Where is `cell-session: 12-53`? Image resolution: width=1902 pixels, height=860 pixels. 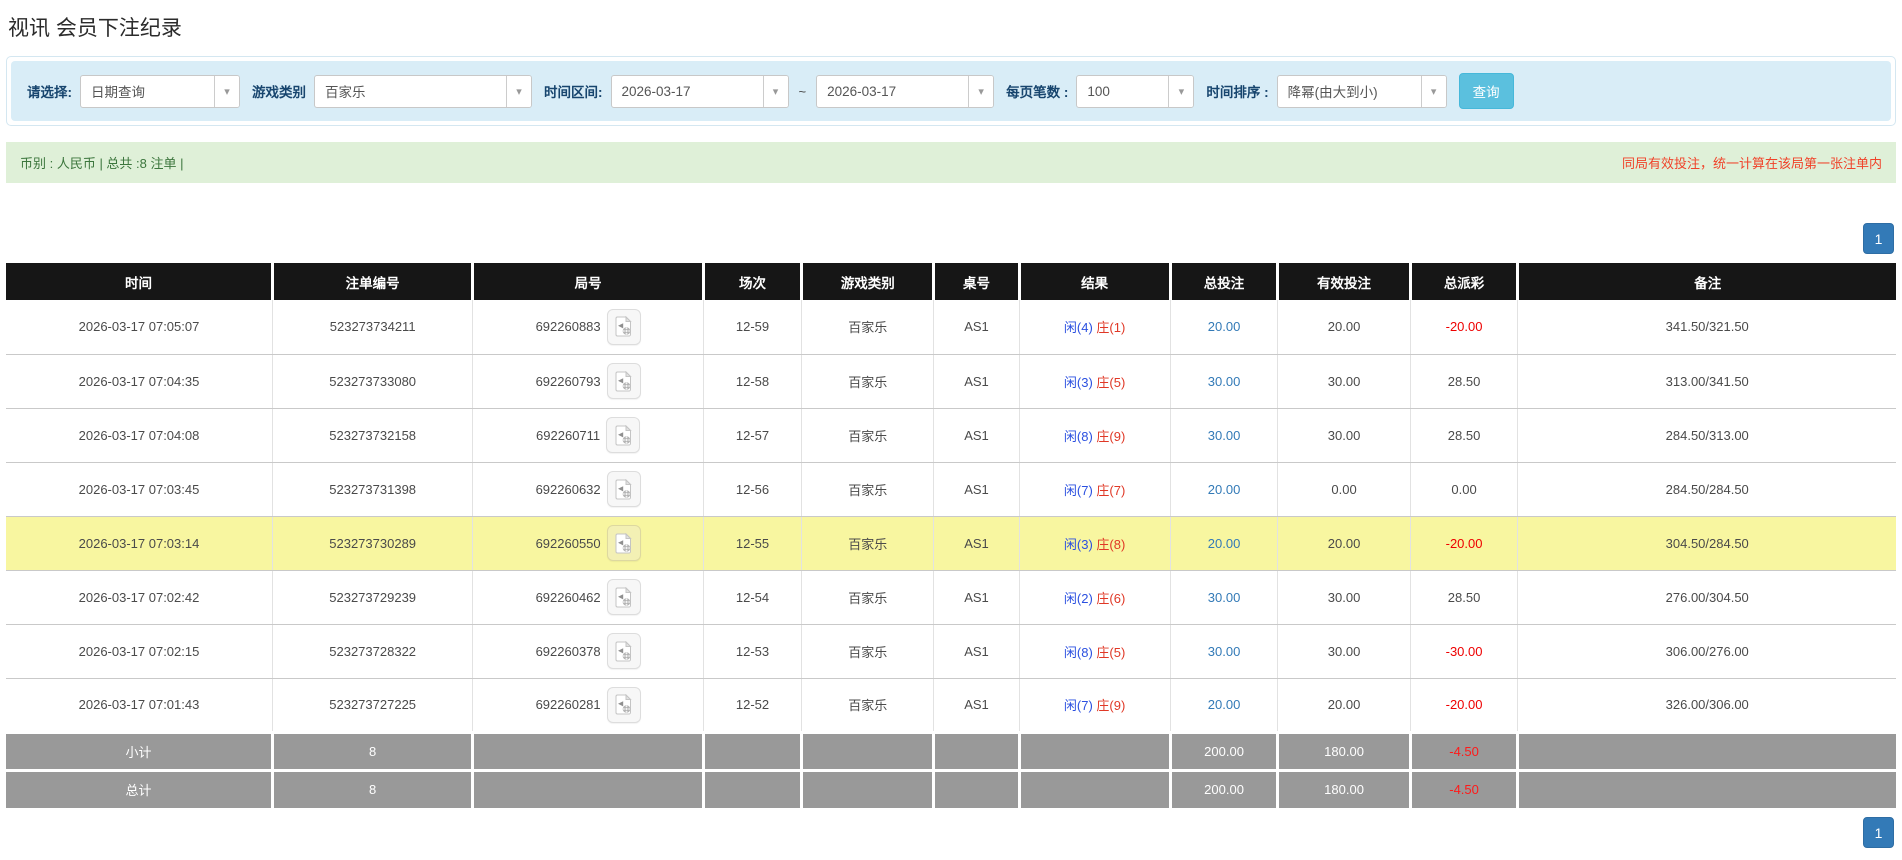
cell-session: 12-53 is located at coordinates (752, 651).